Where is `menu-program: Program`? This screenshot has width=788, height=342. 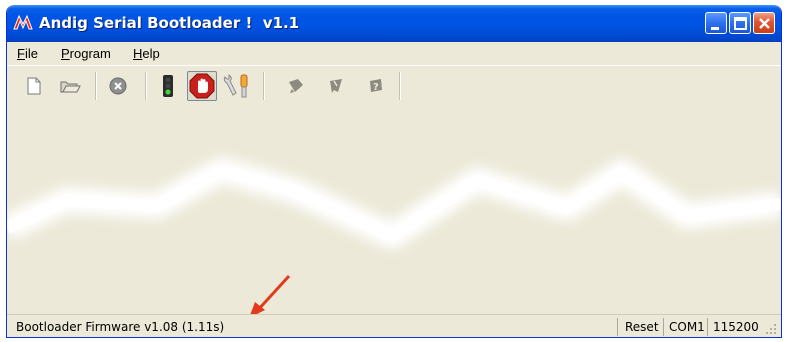
menu-program: Program is located at coordinates (86, 53).